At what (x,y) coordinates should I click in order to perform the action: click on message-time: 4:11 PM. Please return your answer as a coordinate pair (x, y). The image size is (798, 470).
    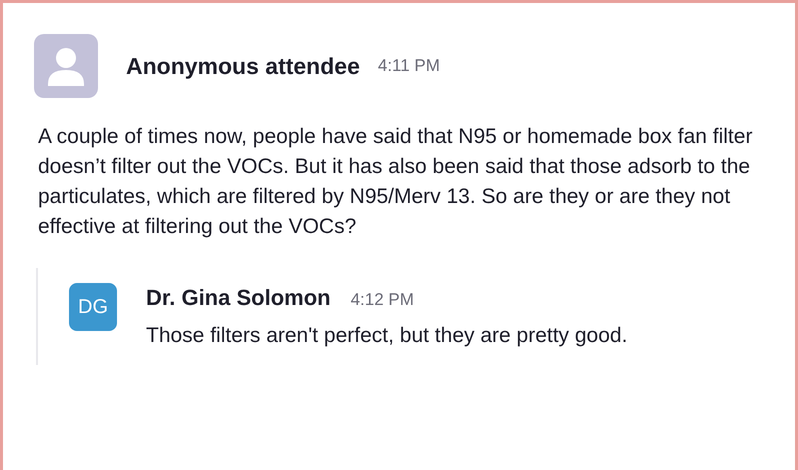
    Looking at the image, I should click on (409, 66).